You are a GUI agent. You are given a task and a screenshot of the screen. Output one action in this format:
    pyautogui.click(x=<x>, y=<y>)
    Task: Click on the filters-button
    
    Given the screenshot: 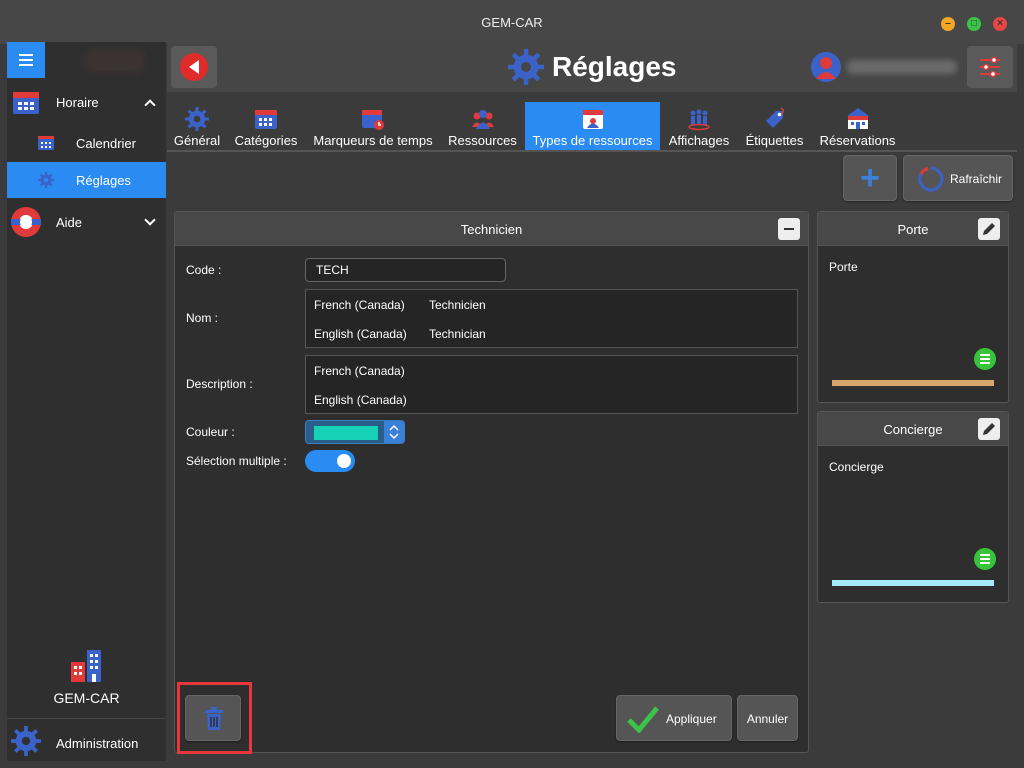 What is the action you would take?
    pyautogui.click(x=990, y=67)
    